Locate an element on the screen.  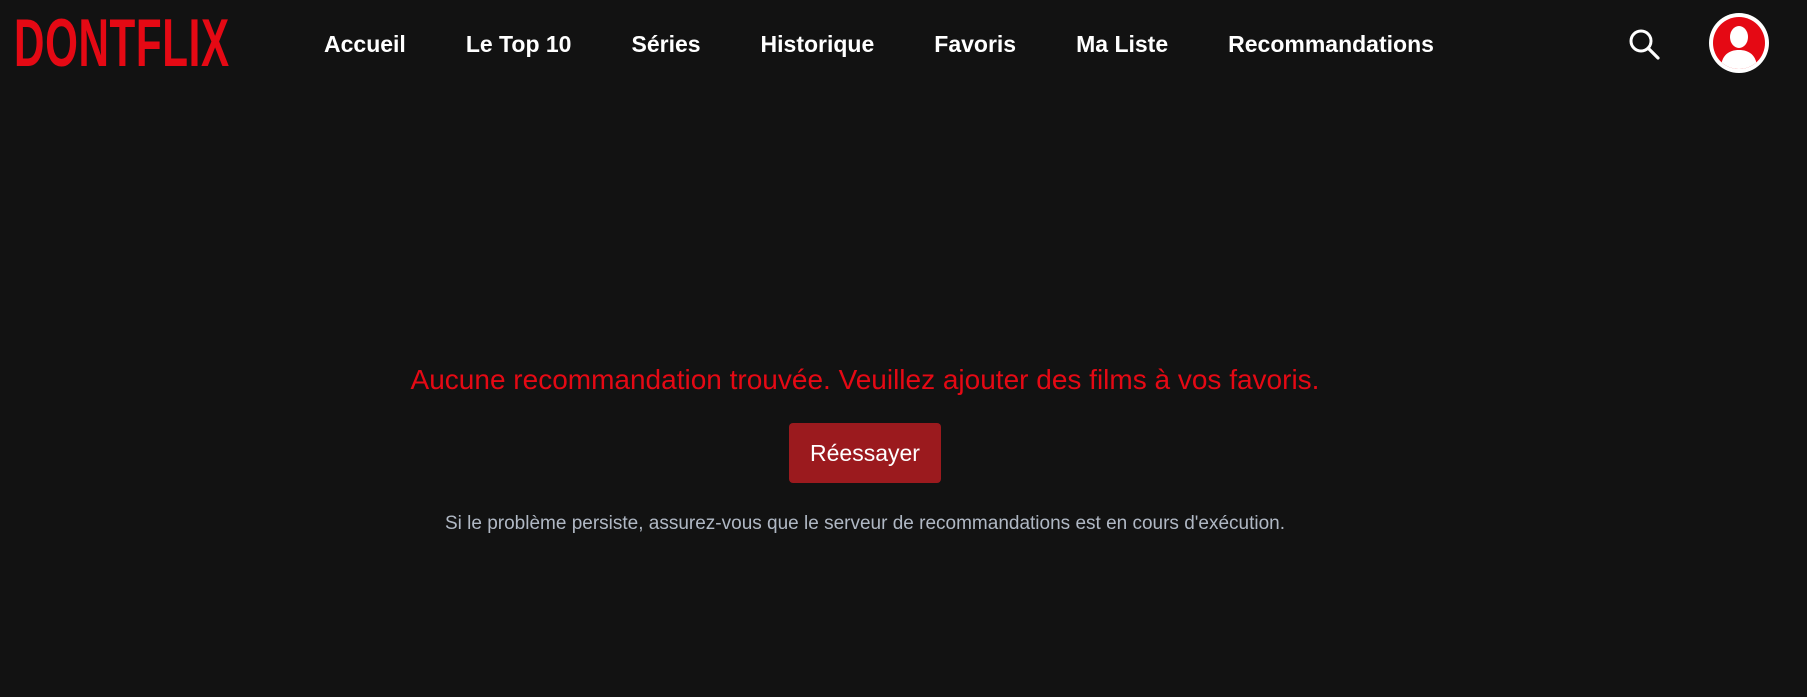
retry-button: Réessayer is located at coordinates (865, 453).